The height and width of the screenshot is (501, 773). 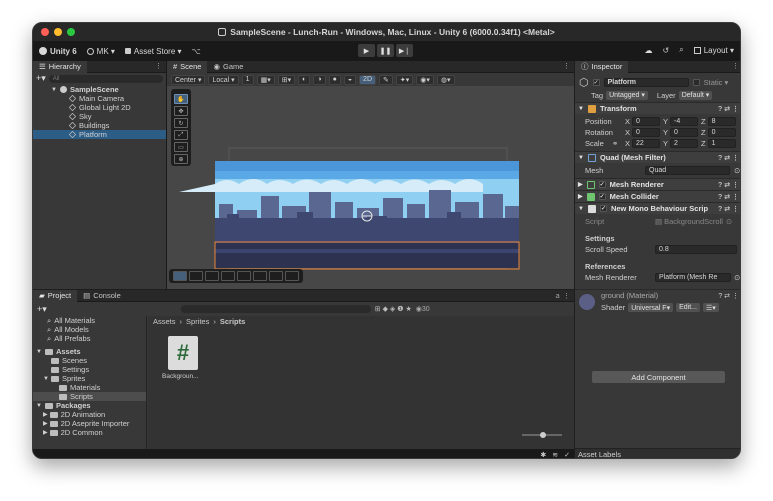 I want to click on tab-game: ◉ Game, so click(x=228, y=67).